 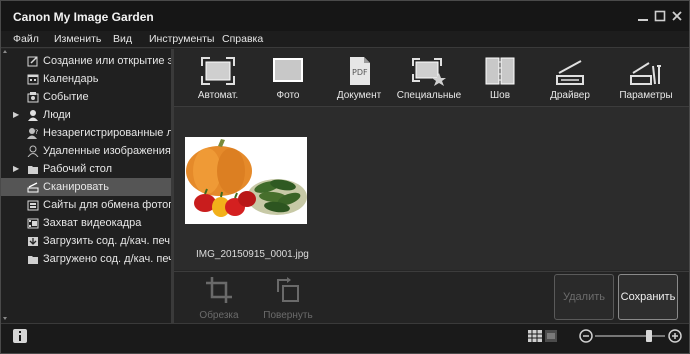 What do you see at coordinates (115, 133) in the screenshot?
I see `sidebar-item-label: Незарегистрированные люд` at bounding box center [115, 133].